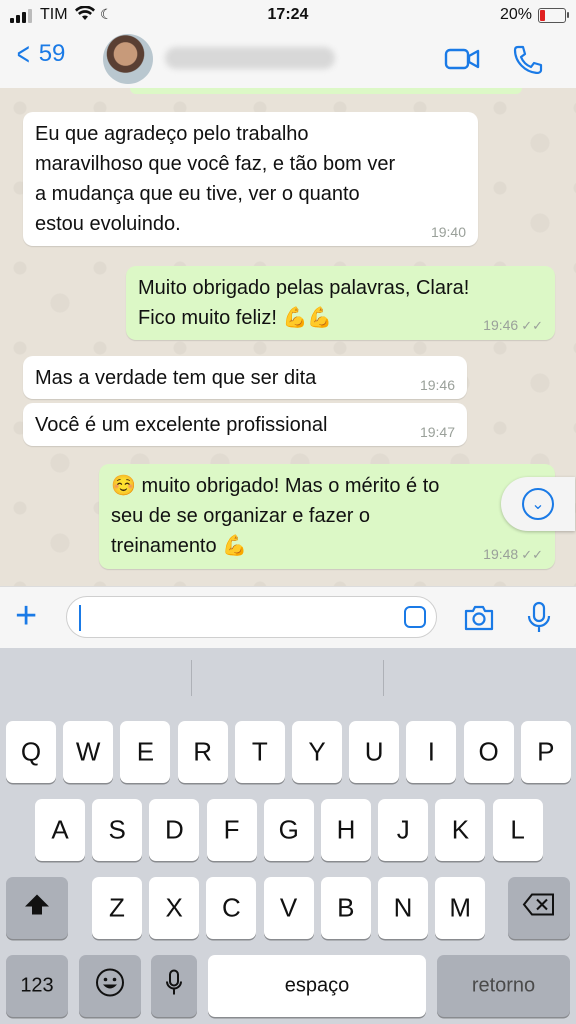 This screenshot has width=576, height=1024. I want to click on sticker-icon, so click(415, 617).